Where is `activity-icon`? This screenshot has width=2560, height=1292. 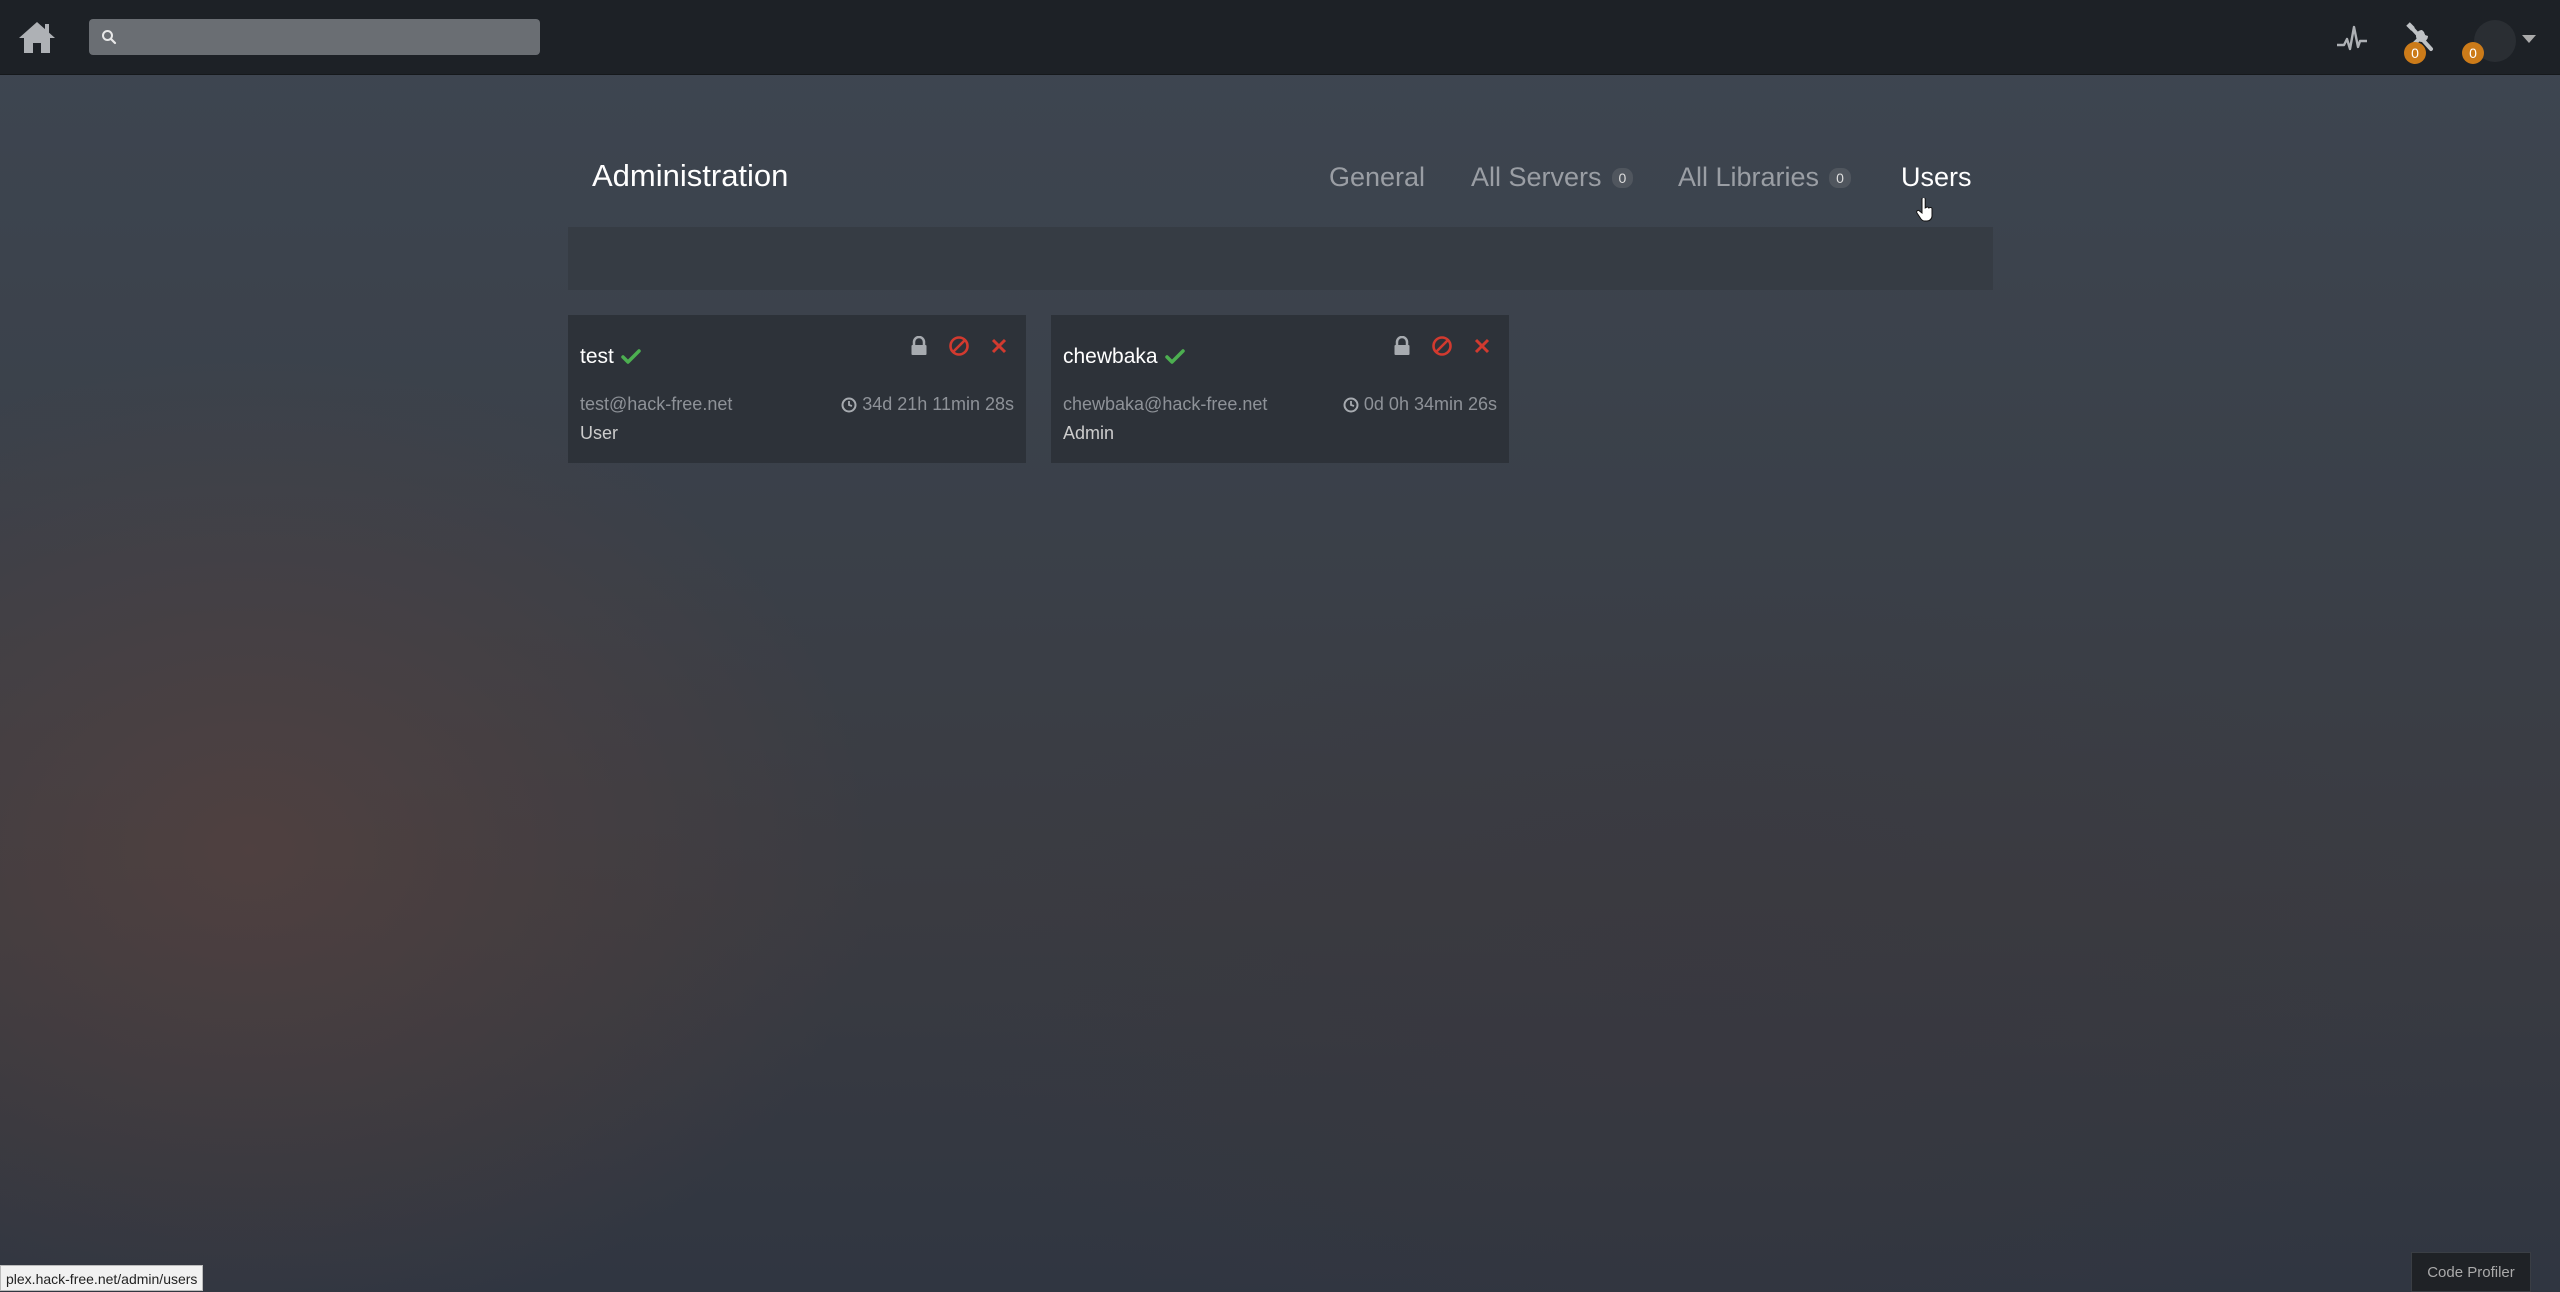 activity-icon is located at coordinates (2352, 38).